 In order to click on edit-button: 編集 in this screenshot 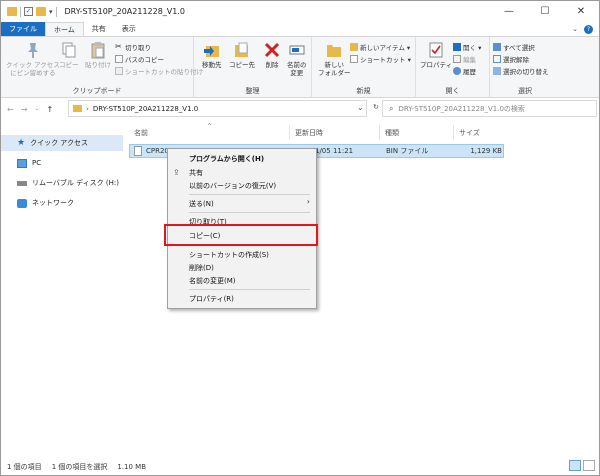, I will do `click(464, 59)`.